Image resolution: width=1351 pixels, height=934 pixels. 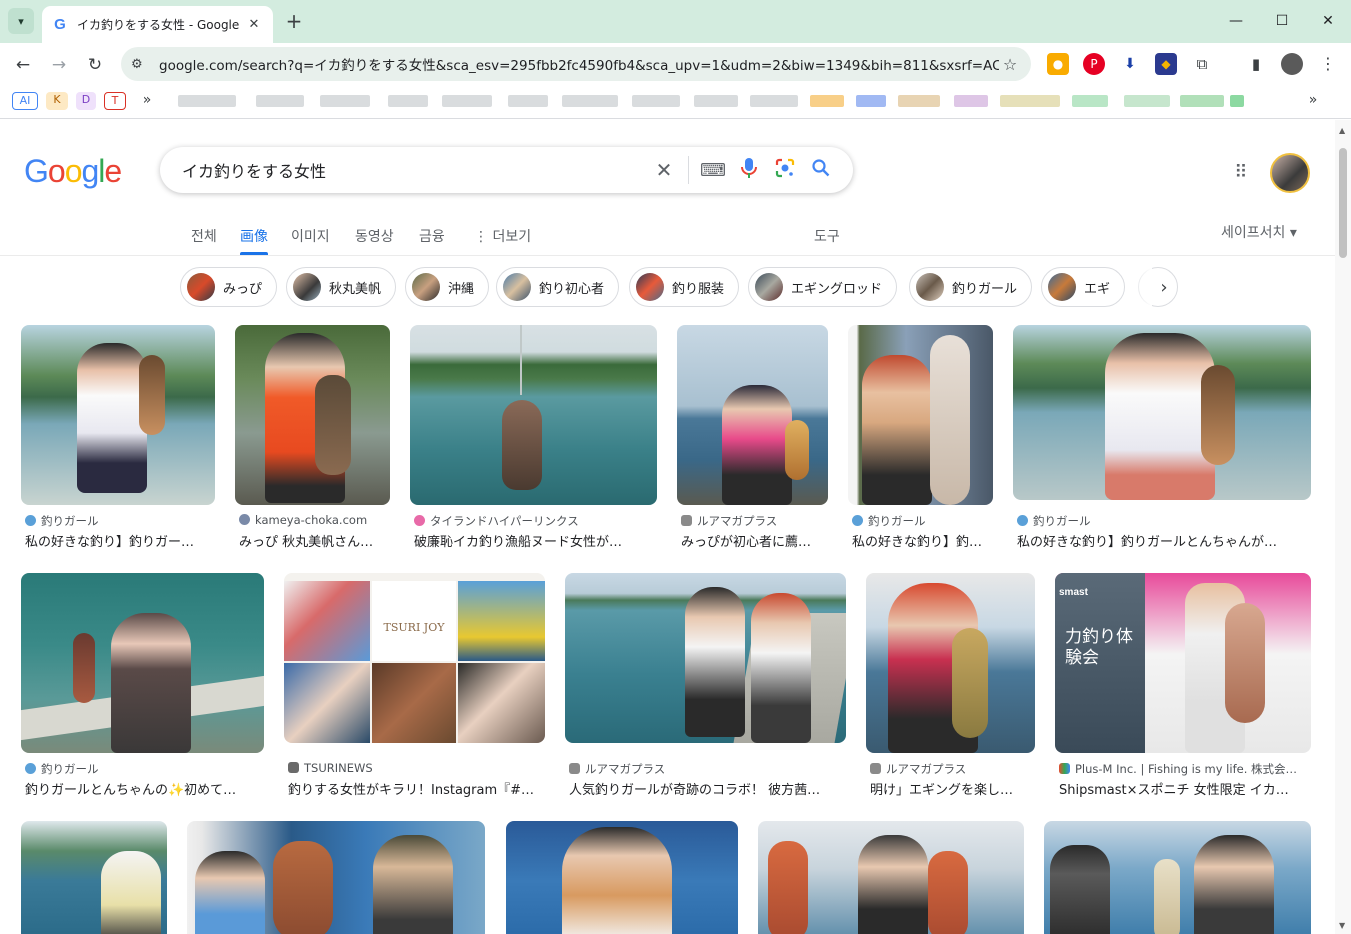 I want to click on safesearch-button: 세이프서치 ▾, so click(x=1259, y=232).